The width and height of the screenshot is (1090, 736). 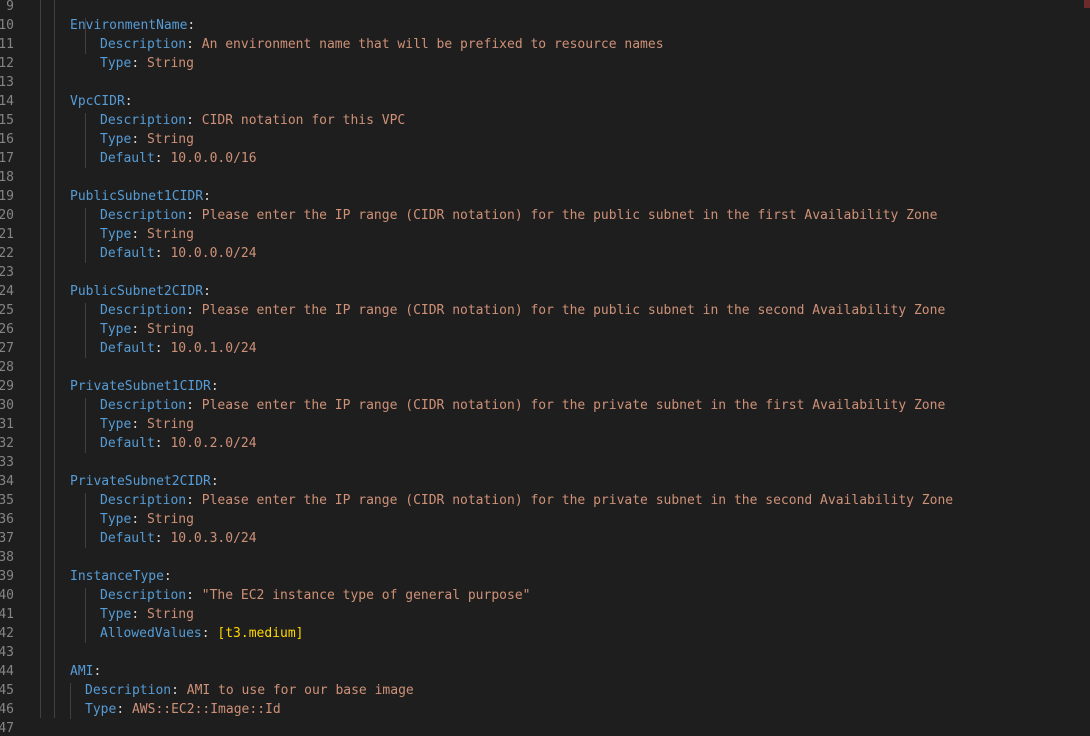 I want to click on line-number: 10, so click(x=7, y=25).